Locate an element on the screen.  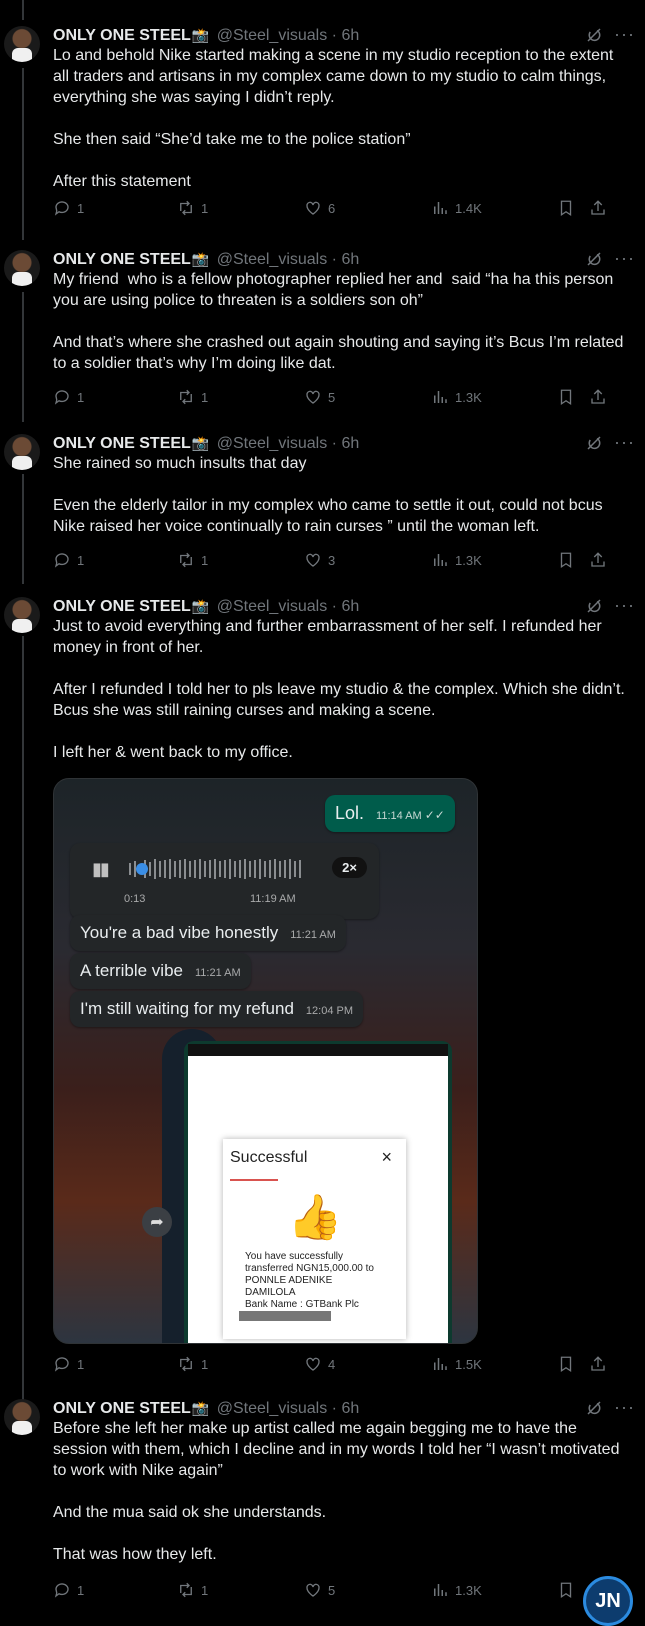
title-underline is located at coordinates (254, 1180).